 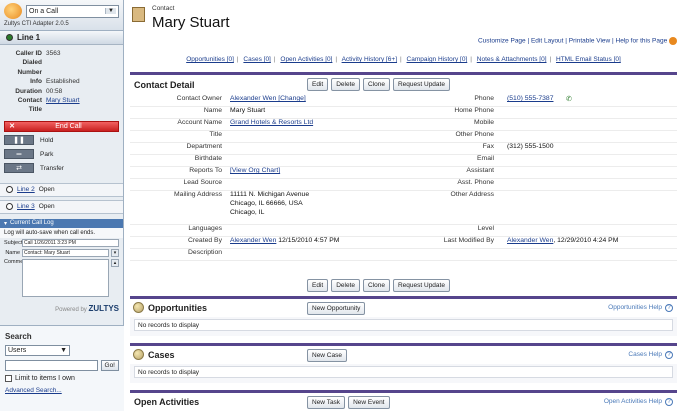 What do you see at coordinates (327, 355) in the screenshot?
I see `new-case-button: New Case` at bounding box center [327, 355].